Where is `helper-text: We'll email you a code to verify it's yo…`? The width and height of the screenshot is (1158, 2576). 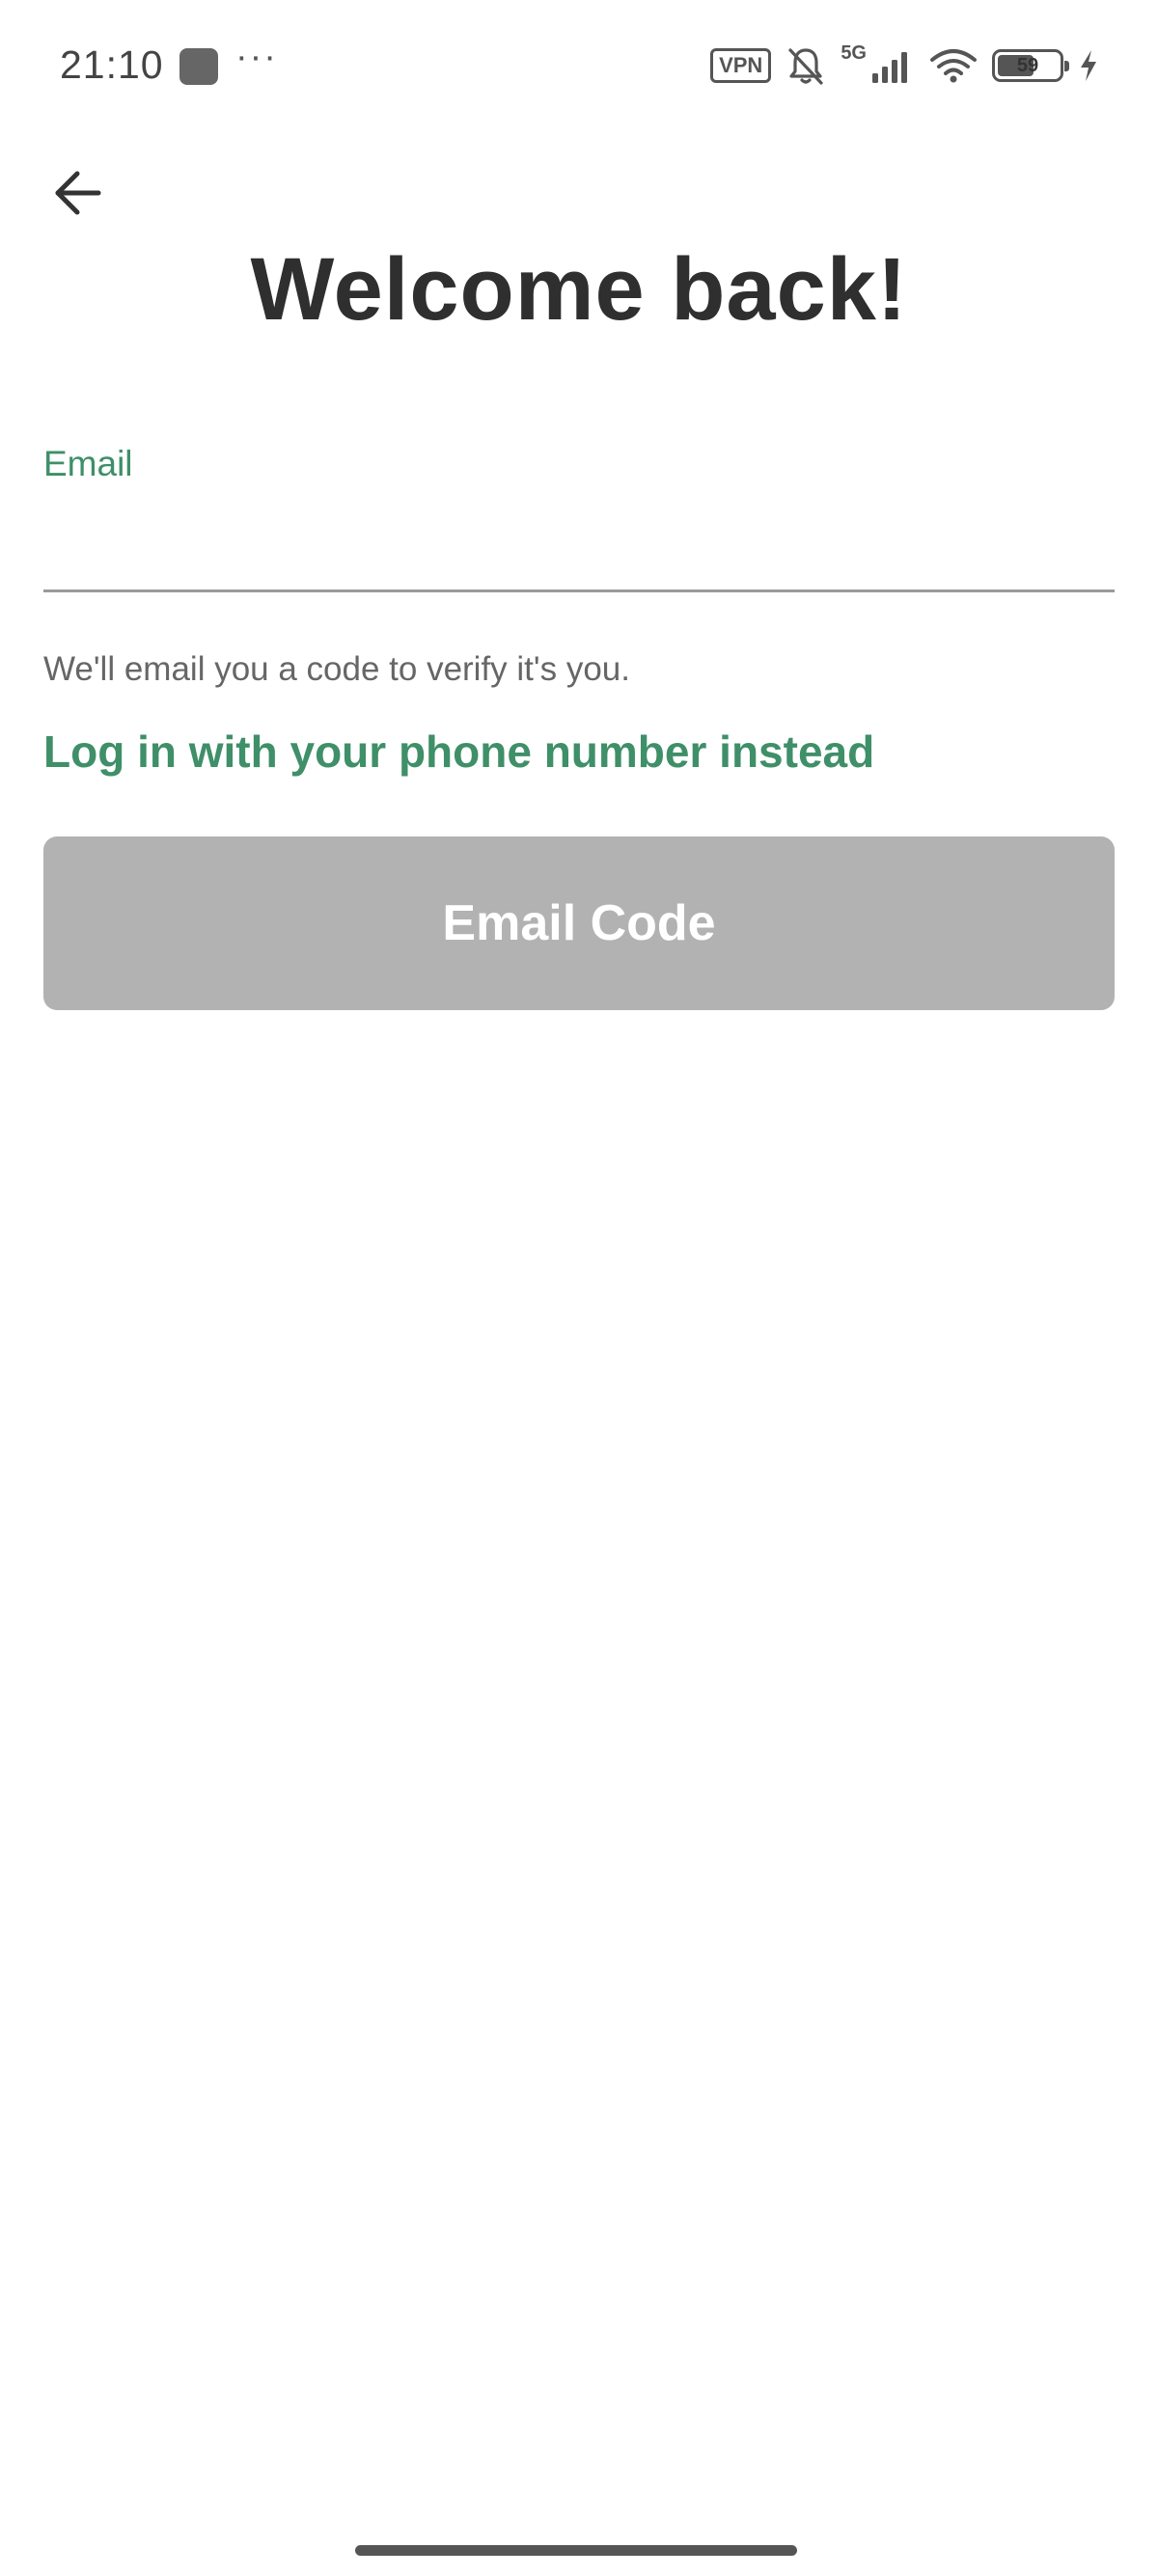
helper-text: We'll email you a code to verify it's yo… is located at coordinates (336, 669).